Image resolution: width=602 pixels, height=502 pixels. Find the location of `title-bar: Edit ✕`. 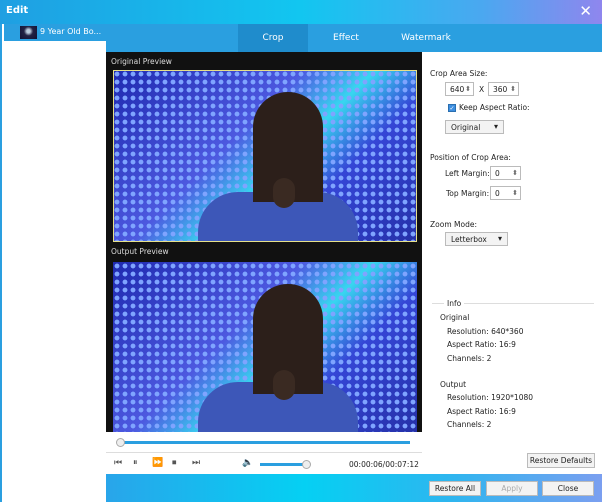

title-bar: Edit ✕ is located at coordinates (301, 12).